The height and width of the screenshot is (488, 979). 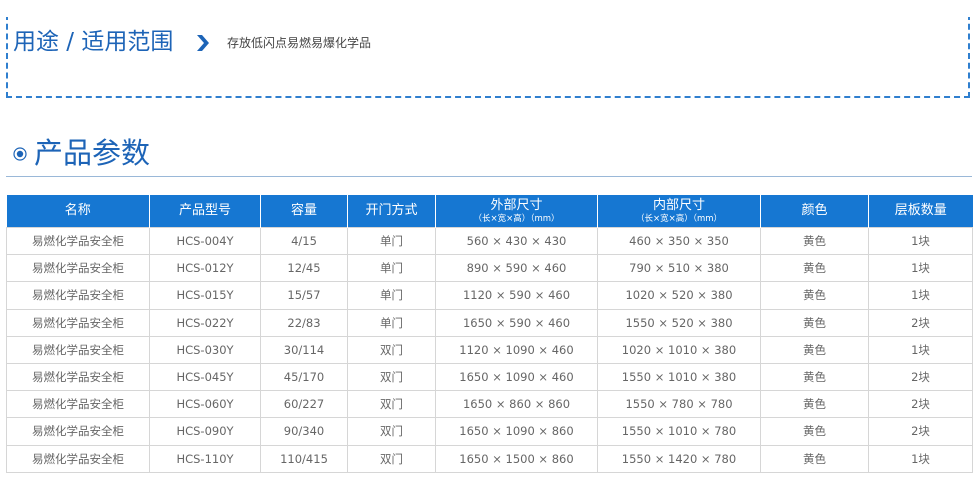 I want to click on table-cell: 560 × 430 × 430, so click(x=516, y=241).